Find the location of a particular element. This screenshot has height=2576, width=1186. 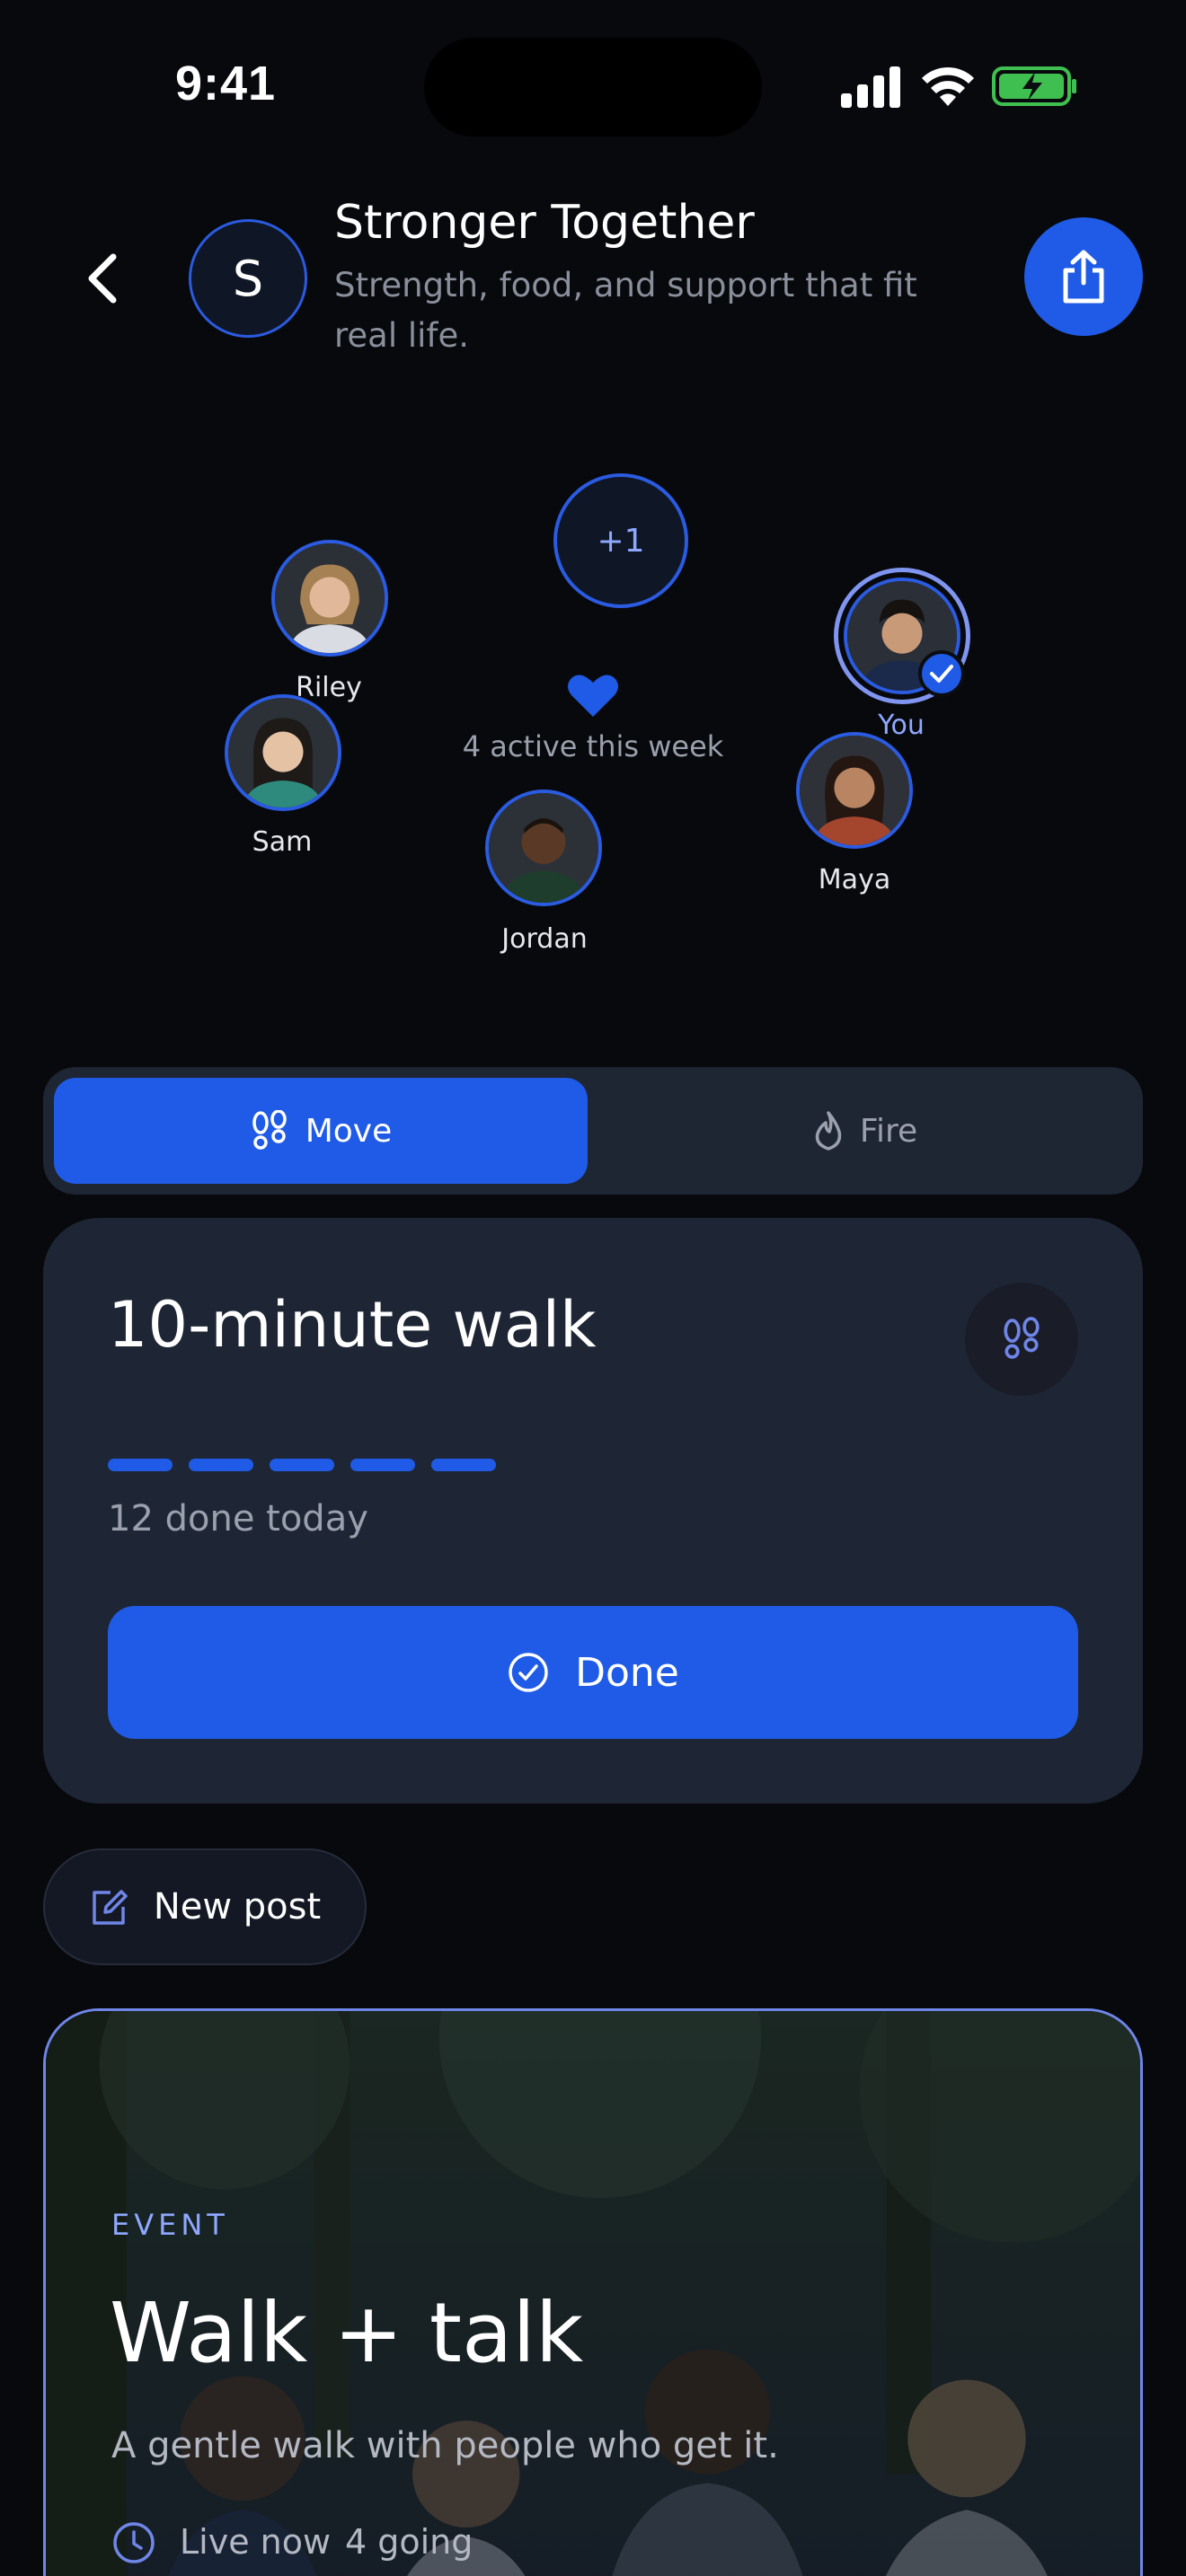

more-members-count: +1 is located at coordinates (621, 541).